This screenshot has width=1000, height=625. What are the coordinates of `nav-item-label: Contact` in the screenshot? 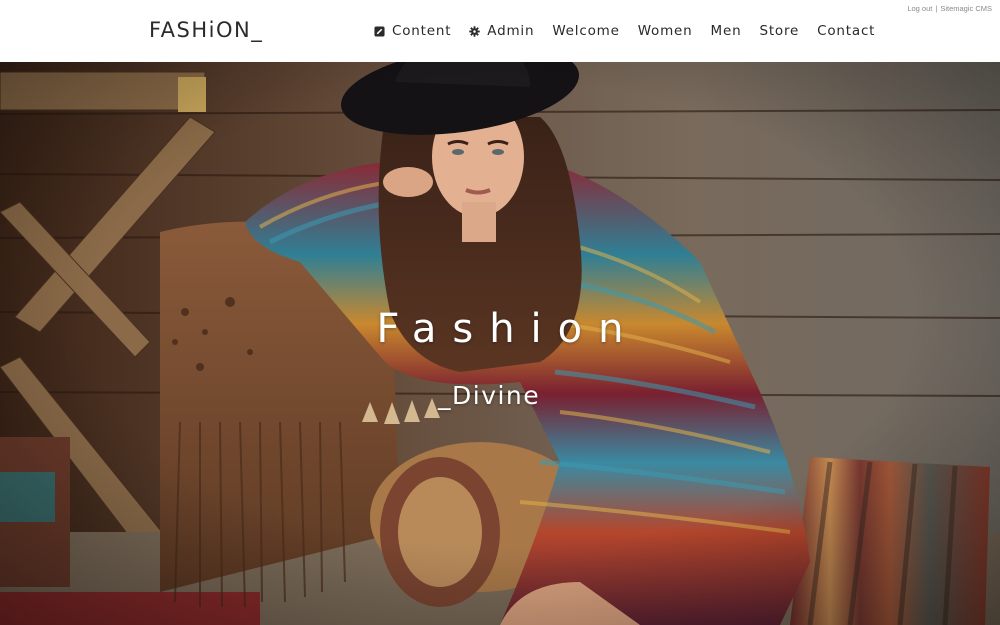 It's located at (846, 31).